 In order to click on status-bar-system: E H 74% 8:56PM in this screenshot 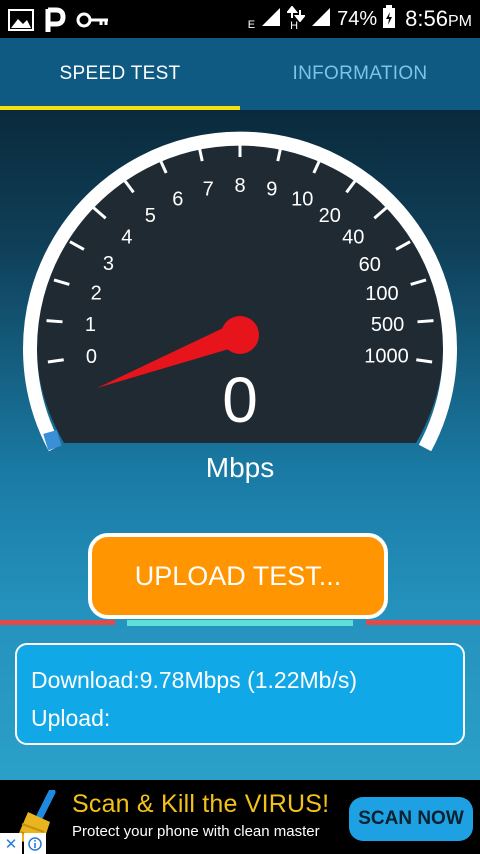, I will do `click(360, 19)`.